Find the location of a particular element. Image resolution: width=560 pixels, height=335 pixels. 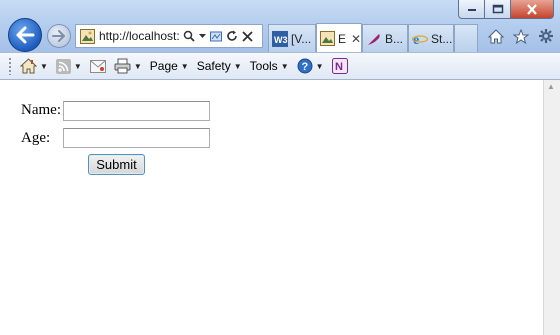

stop-icon is located at coordinates (247, 36).